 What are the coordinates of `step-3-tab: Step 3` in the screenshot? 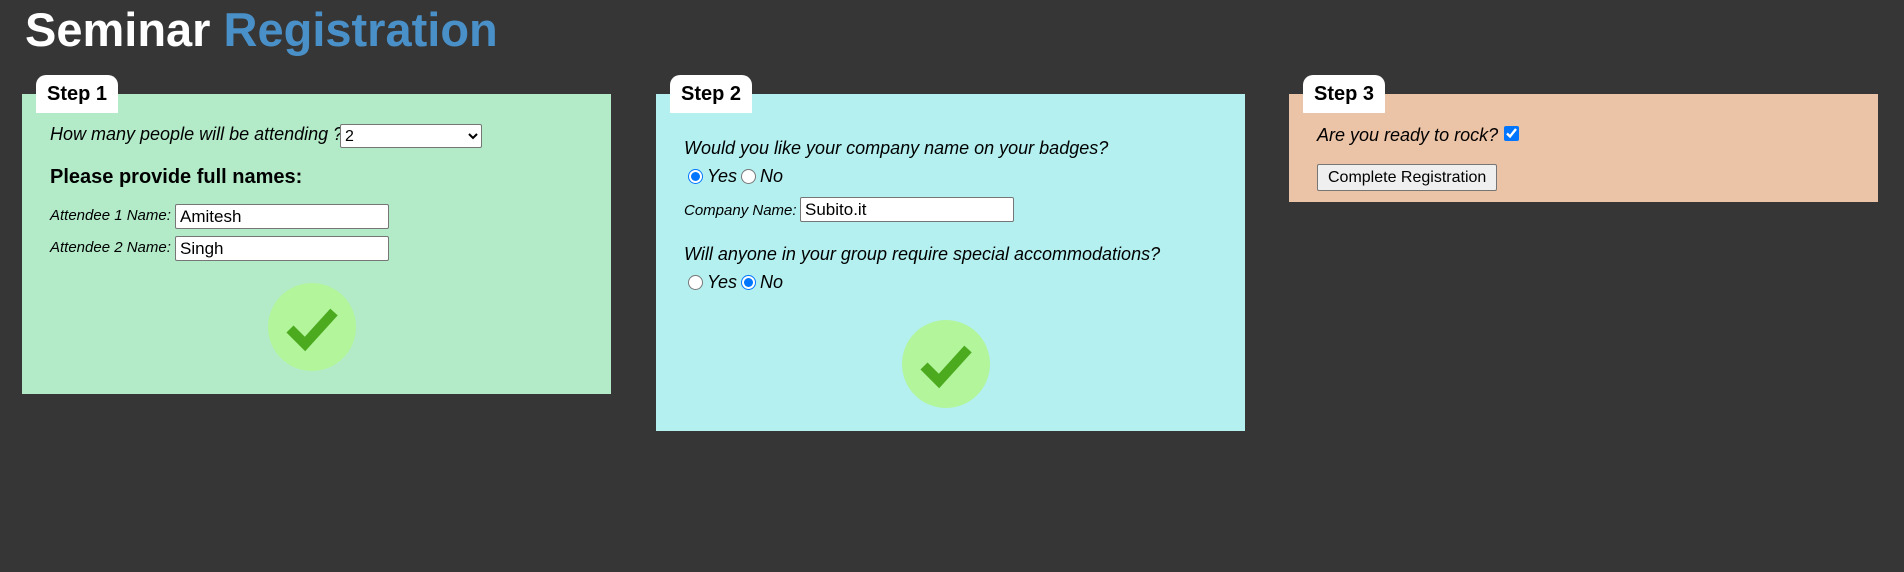 It's located at (1344, 94).